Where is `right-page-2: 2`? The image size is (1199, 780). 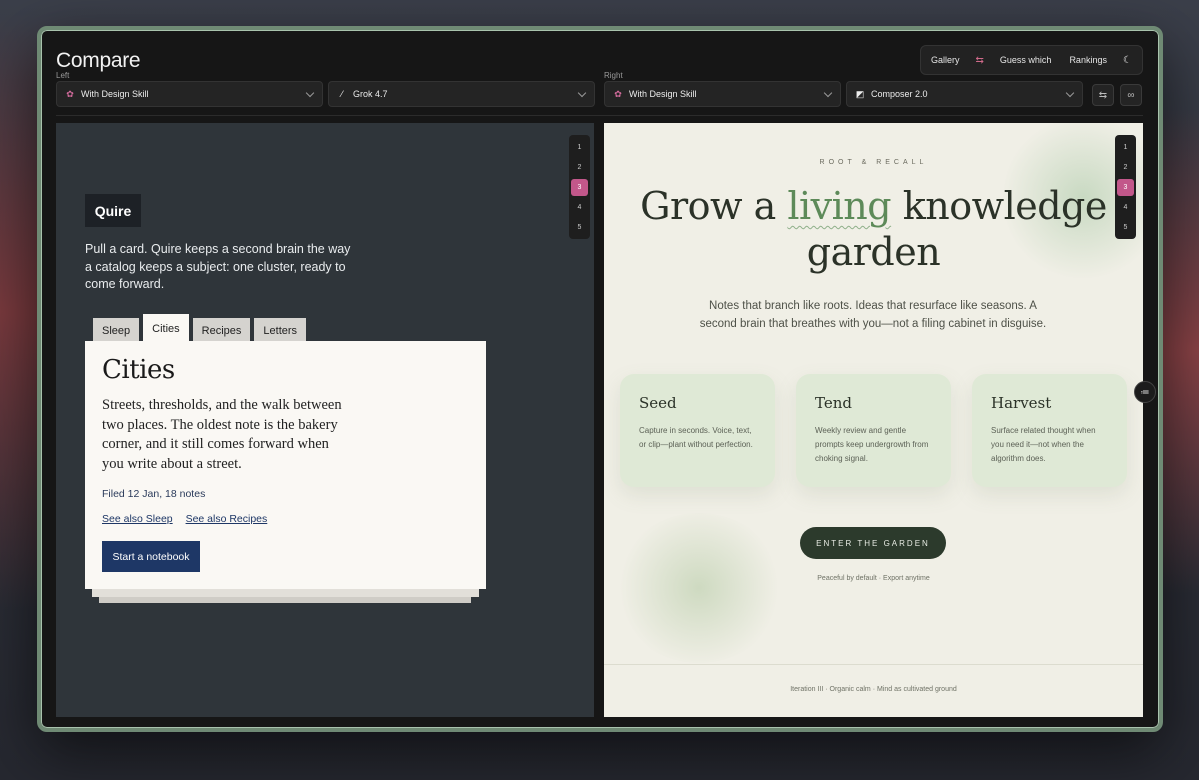 right-page-2: 2 is located at coordinates (1125, 167).